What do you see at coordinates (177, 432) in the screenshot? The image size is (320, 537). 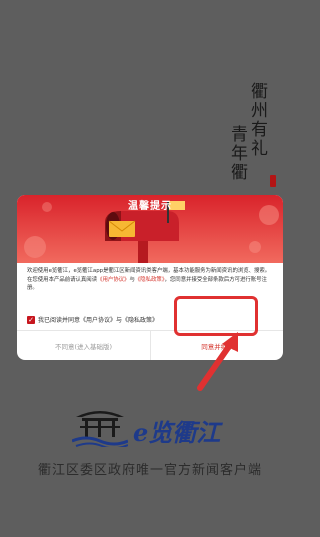 I see `brand-logo-text: e览衢江` at bounding box center [177, 432].